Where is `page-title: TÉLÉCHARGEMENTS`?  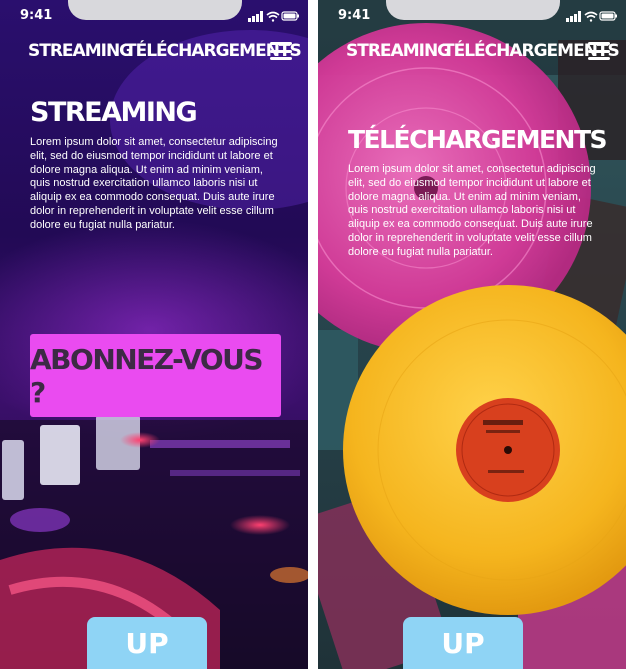
page-title: TÉLÉCHARGEMENTS is located at coordinates (478, 139).